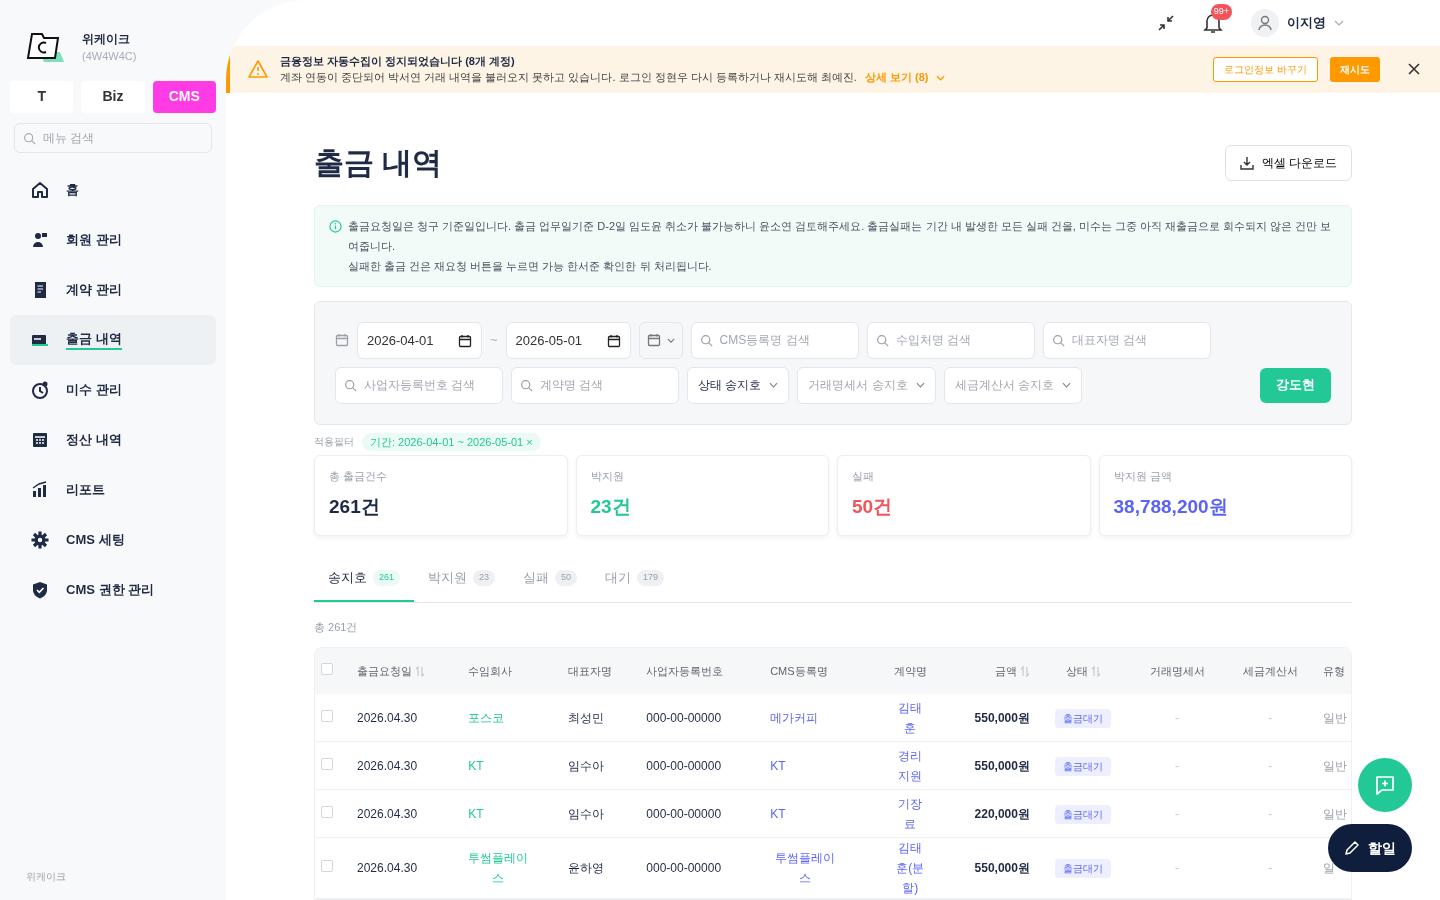 Image resolution: width=1440 pixels, height=900 pixels. I want to click on chat-add-icon, so click(1385, 785).